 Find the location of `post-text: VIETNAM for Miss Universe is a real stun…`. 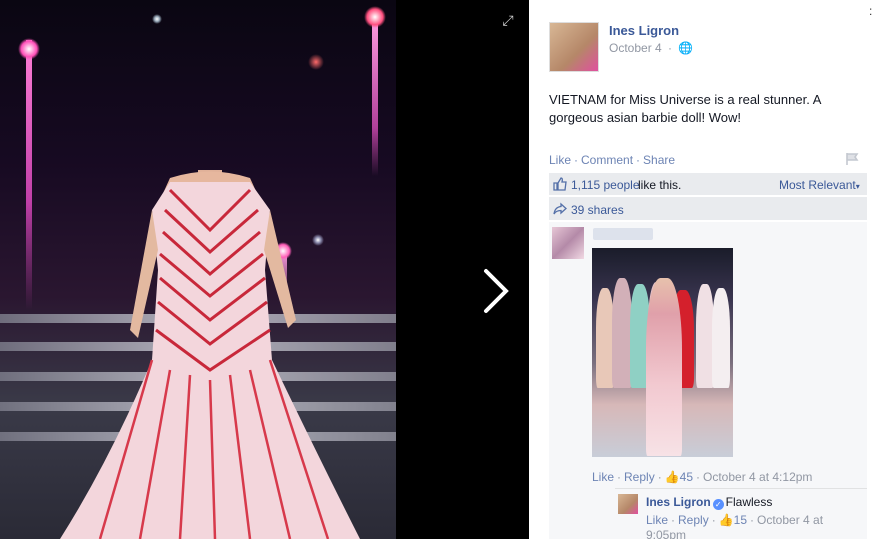

post-text: VIETNAM for Miss Universe is a real stun… is located at coordinates (685, 108).